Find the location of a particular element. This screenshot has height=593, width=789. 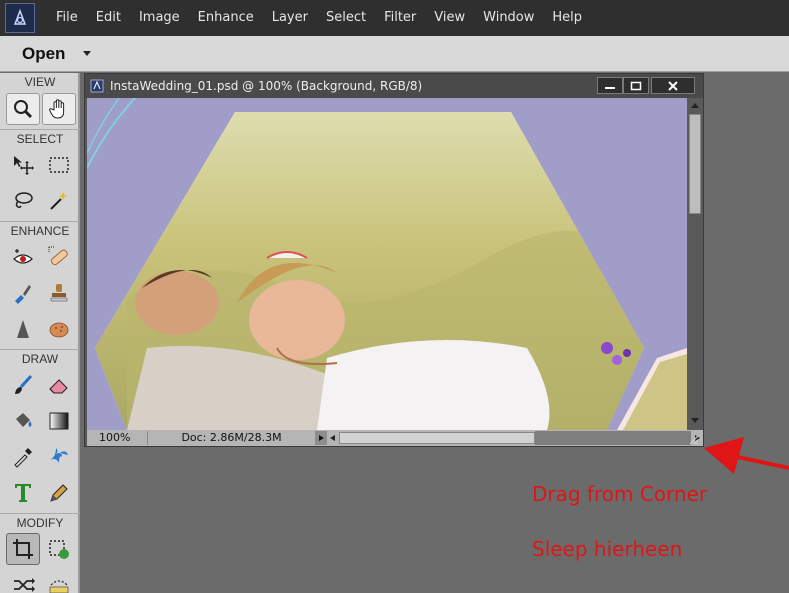

scroll-up-arrow-icon is located at coordinates (695, 105).